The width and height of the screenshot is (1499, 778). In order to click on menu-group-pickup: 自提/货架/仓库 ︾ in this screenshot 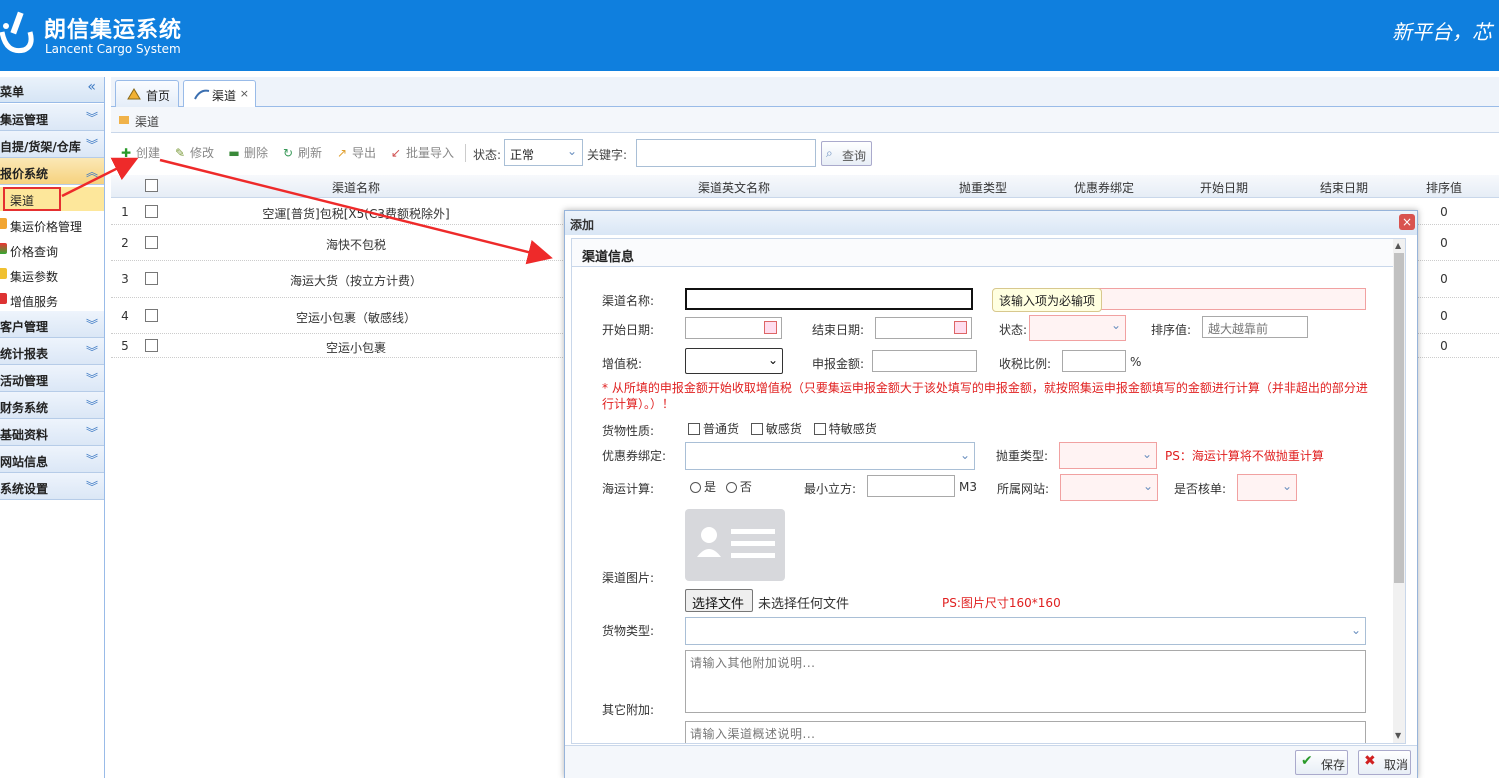, I will do `click(52, 144)`.